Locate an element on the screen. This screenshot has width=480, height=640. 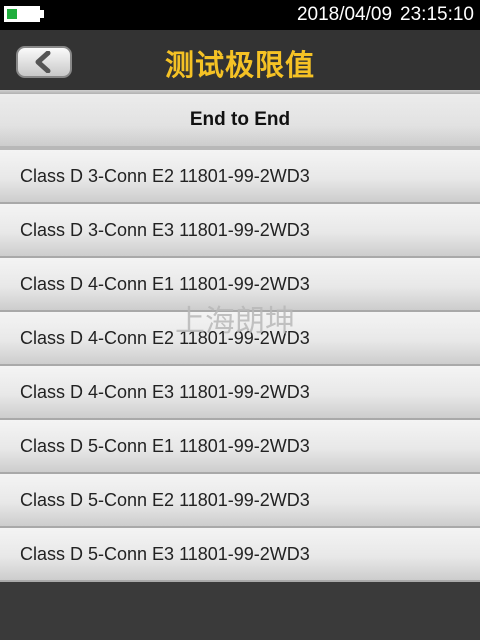
list-item: Class D 4-Conn E3 11801-99-2WD3 is located at coordinates (240, 393).